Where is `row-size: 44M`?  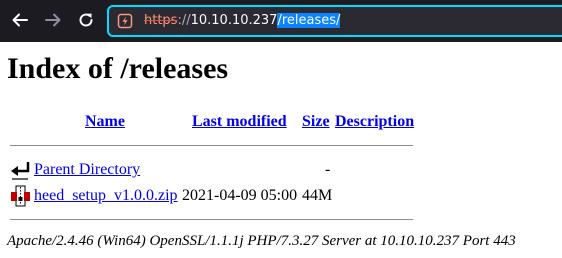 row-size: 44M is located at coordinates (317, 195).